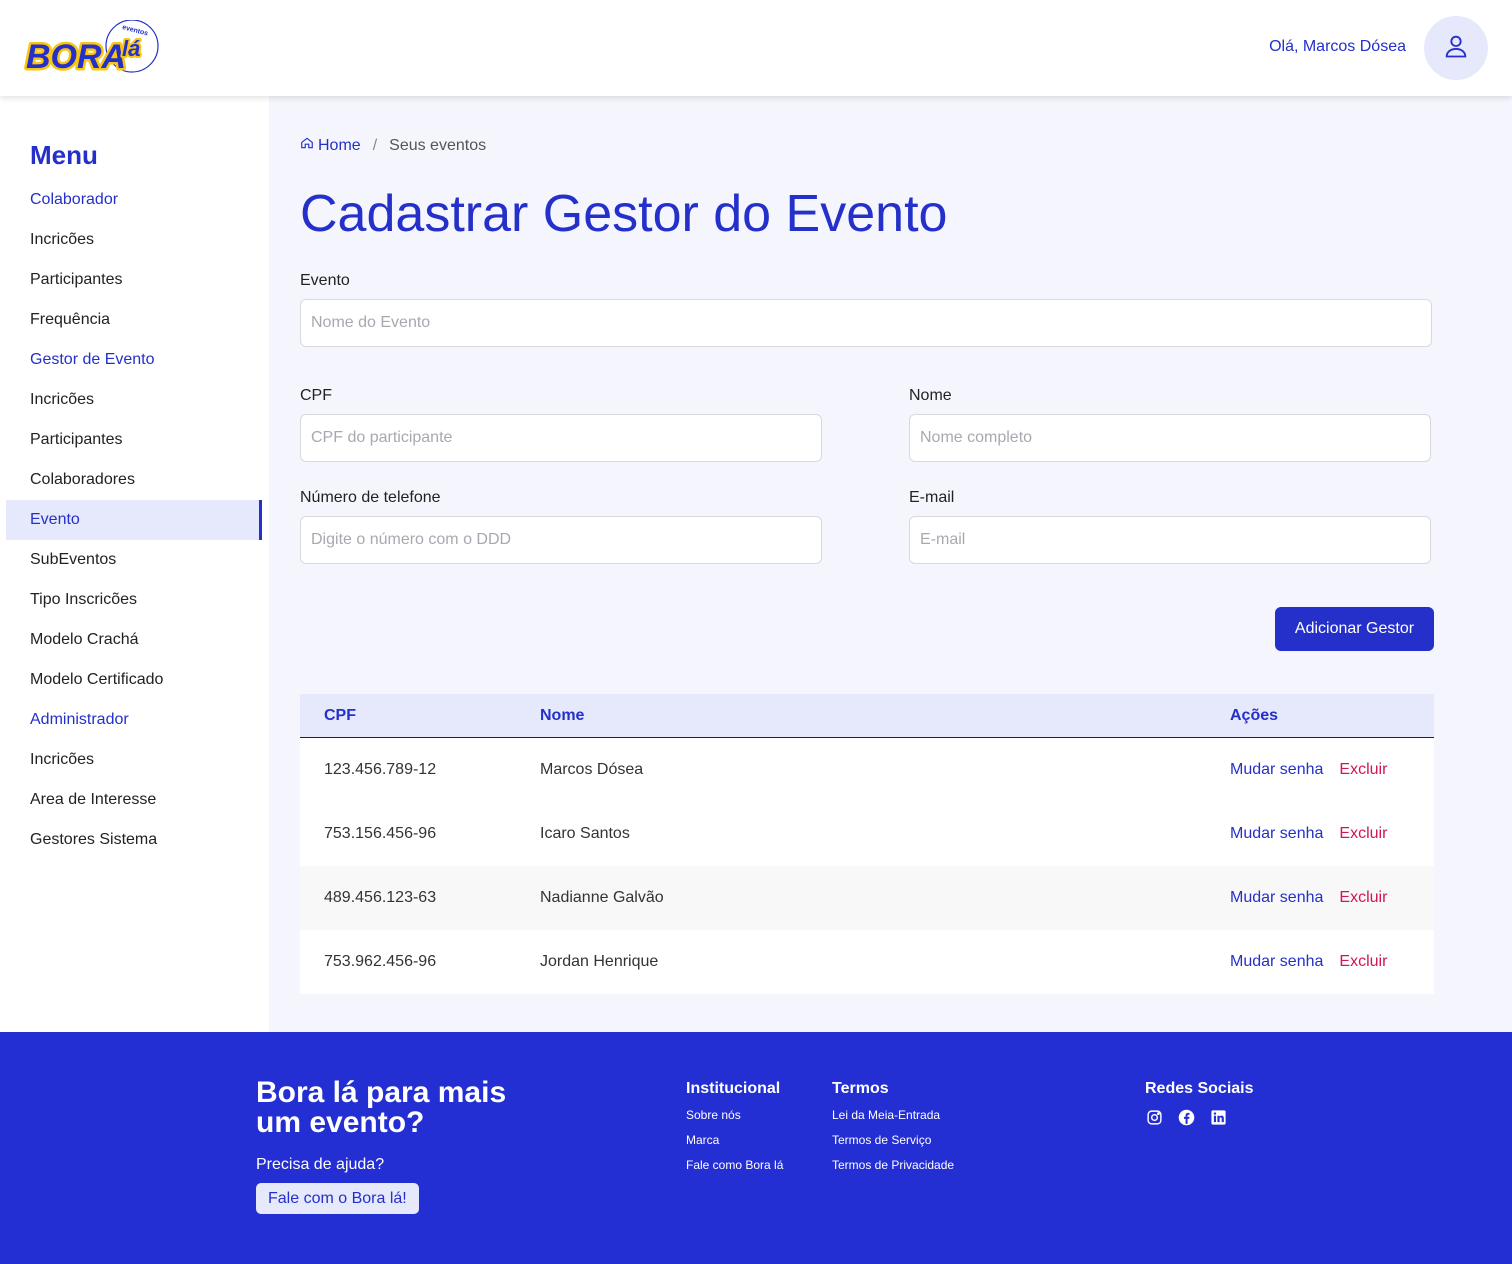 This screenshot has height=1264, width=1512. What do you see at coordinates (893, 1145) in the screenshot?
I see `footer-link-termos-servico: Termos de Serviço` at bounding box center [893, 1145].